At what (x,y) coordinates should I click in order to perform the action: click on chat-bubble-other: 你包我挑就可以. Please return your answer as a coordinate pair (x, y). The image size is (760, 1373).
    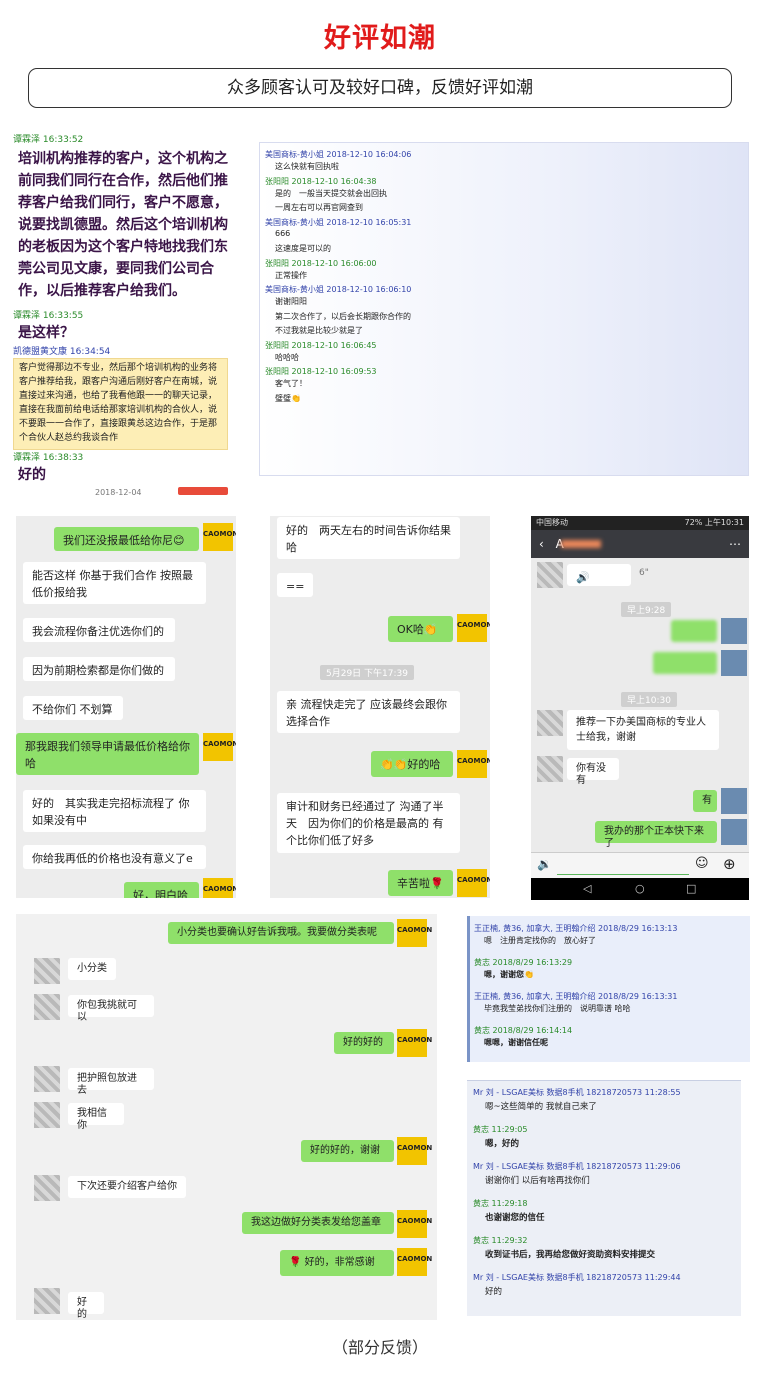
    Looking at the image, I should click on (111, 1009).